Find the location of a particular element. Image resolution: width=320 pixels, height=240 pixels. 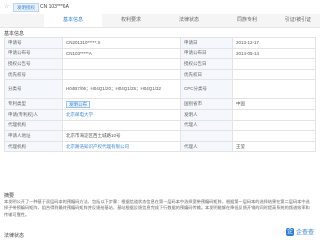

info-label: 申请公布日 is located at coordinates (206, 53).